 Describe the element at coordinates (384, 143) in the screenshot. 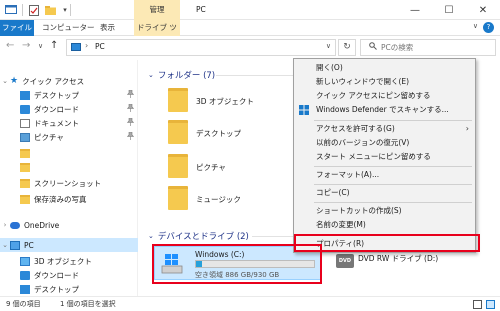

I see `menu-item-restore-versions: 以前のバージョンの復元(V)` at that location.